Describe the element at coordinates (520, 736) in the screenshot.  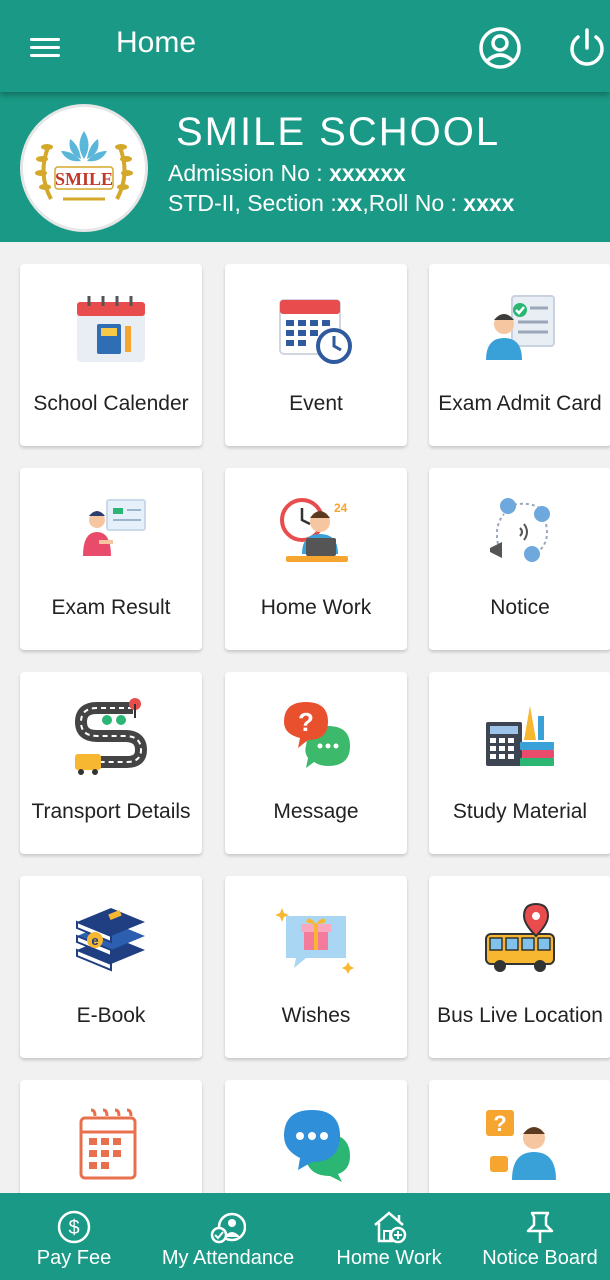
I see `study-material-icon` at that location.